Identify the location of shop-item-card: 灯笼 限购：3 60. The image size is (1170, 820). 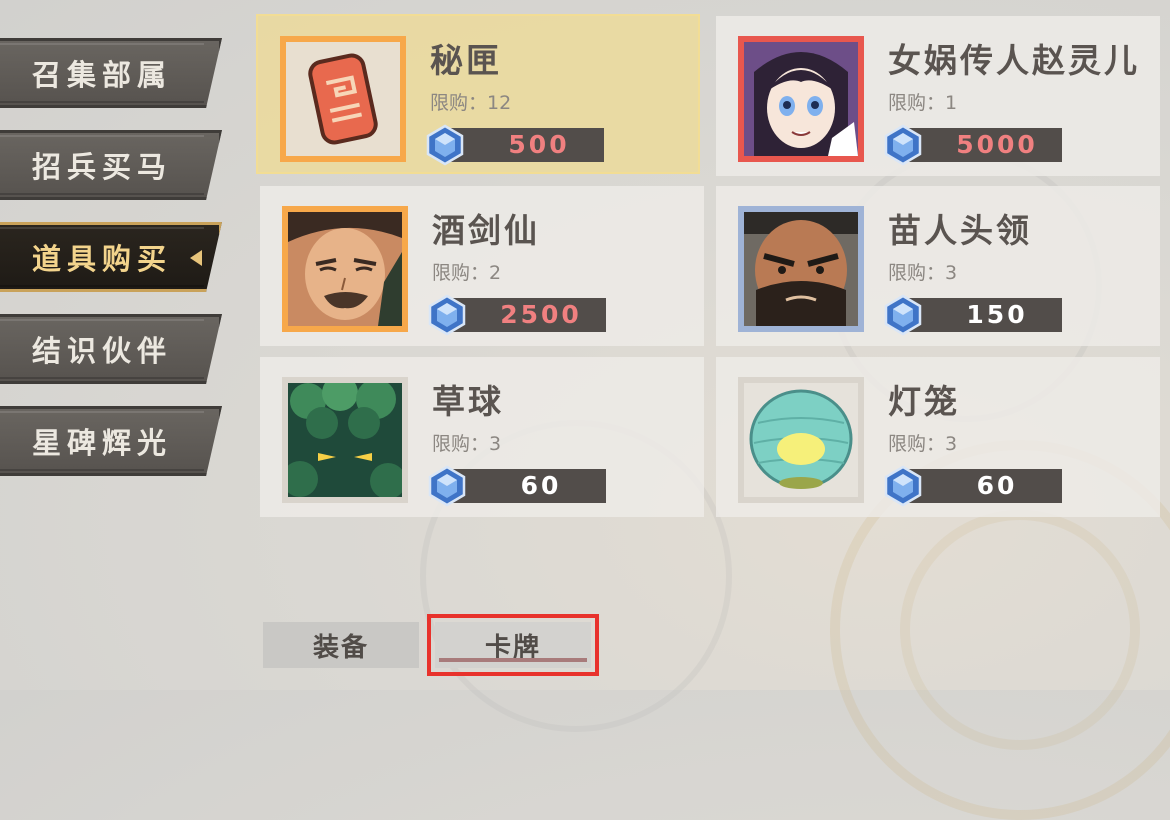
(938, 437).